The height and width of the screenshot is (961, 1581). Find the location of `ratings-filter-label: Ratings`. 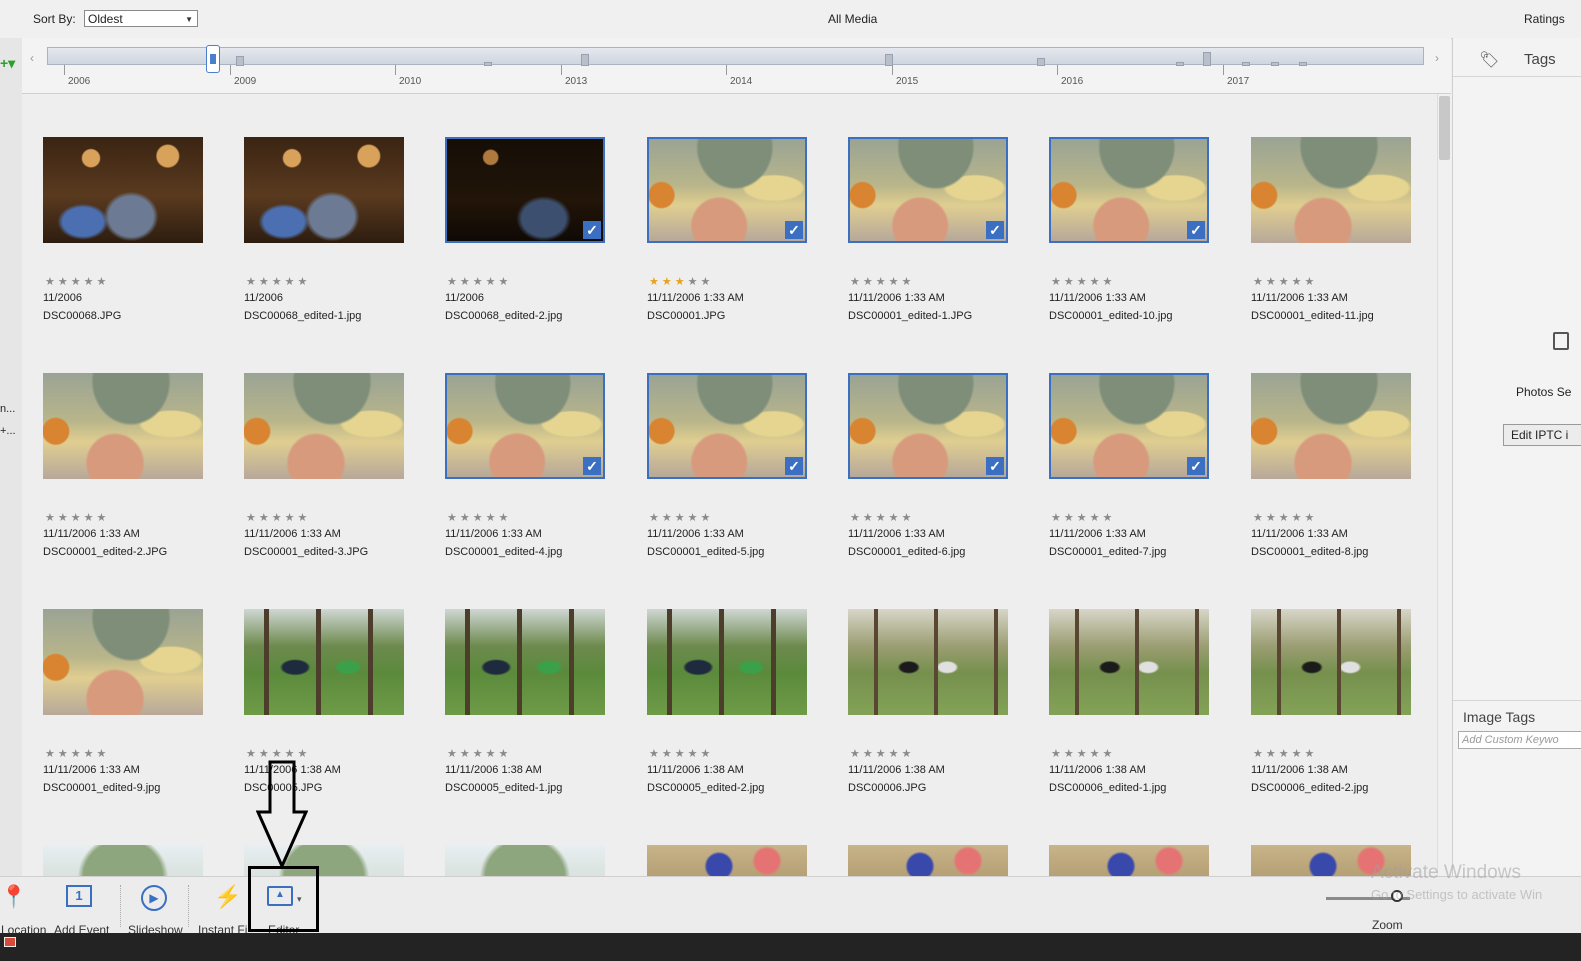

ratings-filter-label: Ratings is located at coordinates (1544, 19).